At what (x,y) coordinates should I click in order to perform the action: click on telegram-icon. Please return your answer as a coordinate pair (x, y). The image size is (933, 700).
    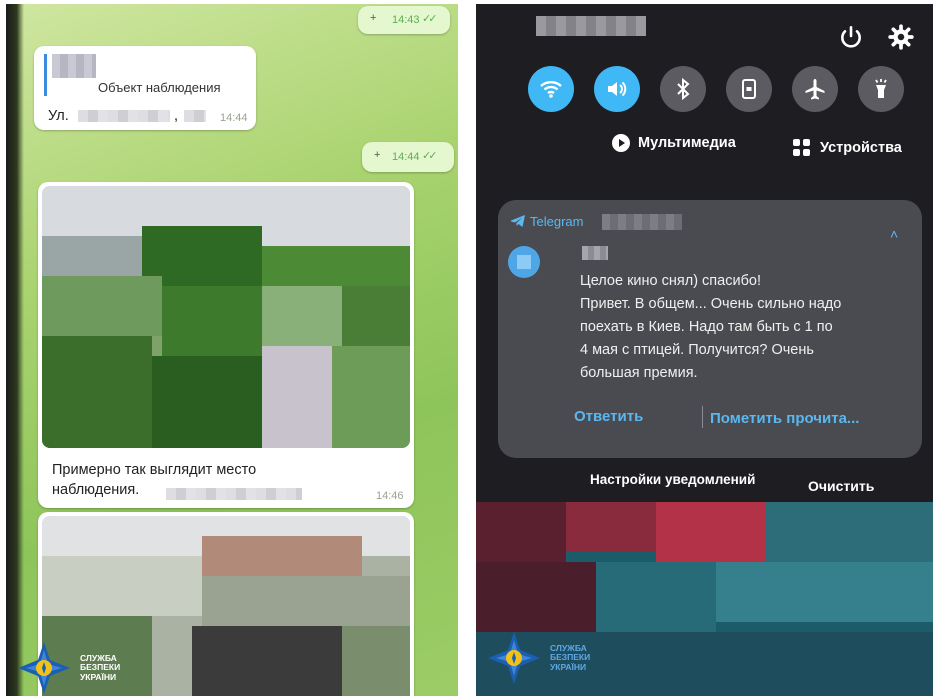
    Looking at the image, I should click on (518, 221).